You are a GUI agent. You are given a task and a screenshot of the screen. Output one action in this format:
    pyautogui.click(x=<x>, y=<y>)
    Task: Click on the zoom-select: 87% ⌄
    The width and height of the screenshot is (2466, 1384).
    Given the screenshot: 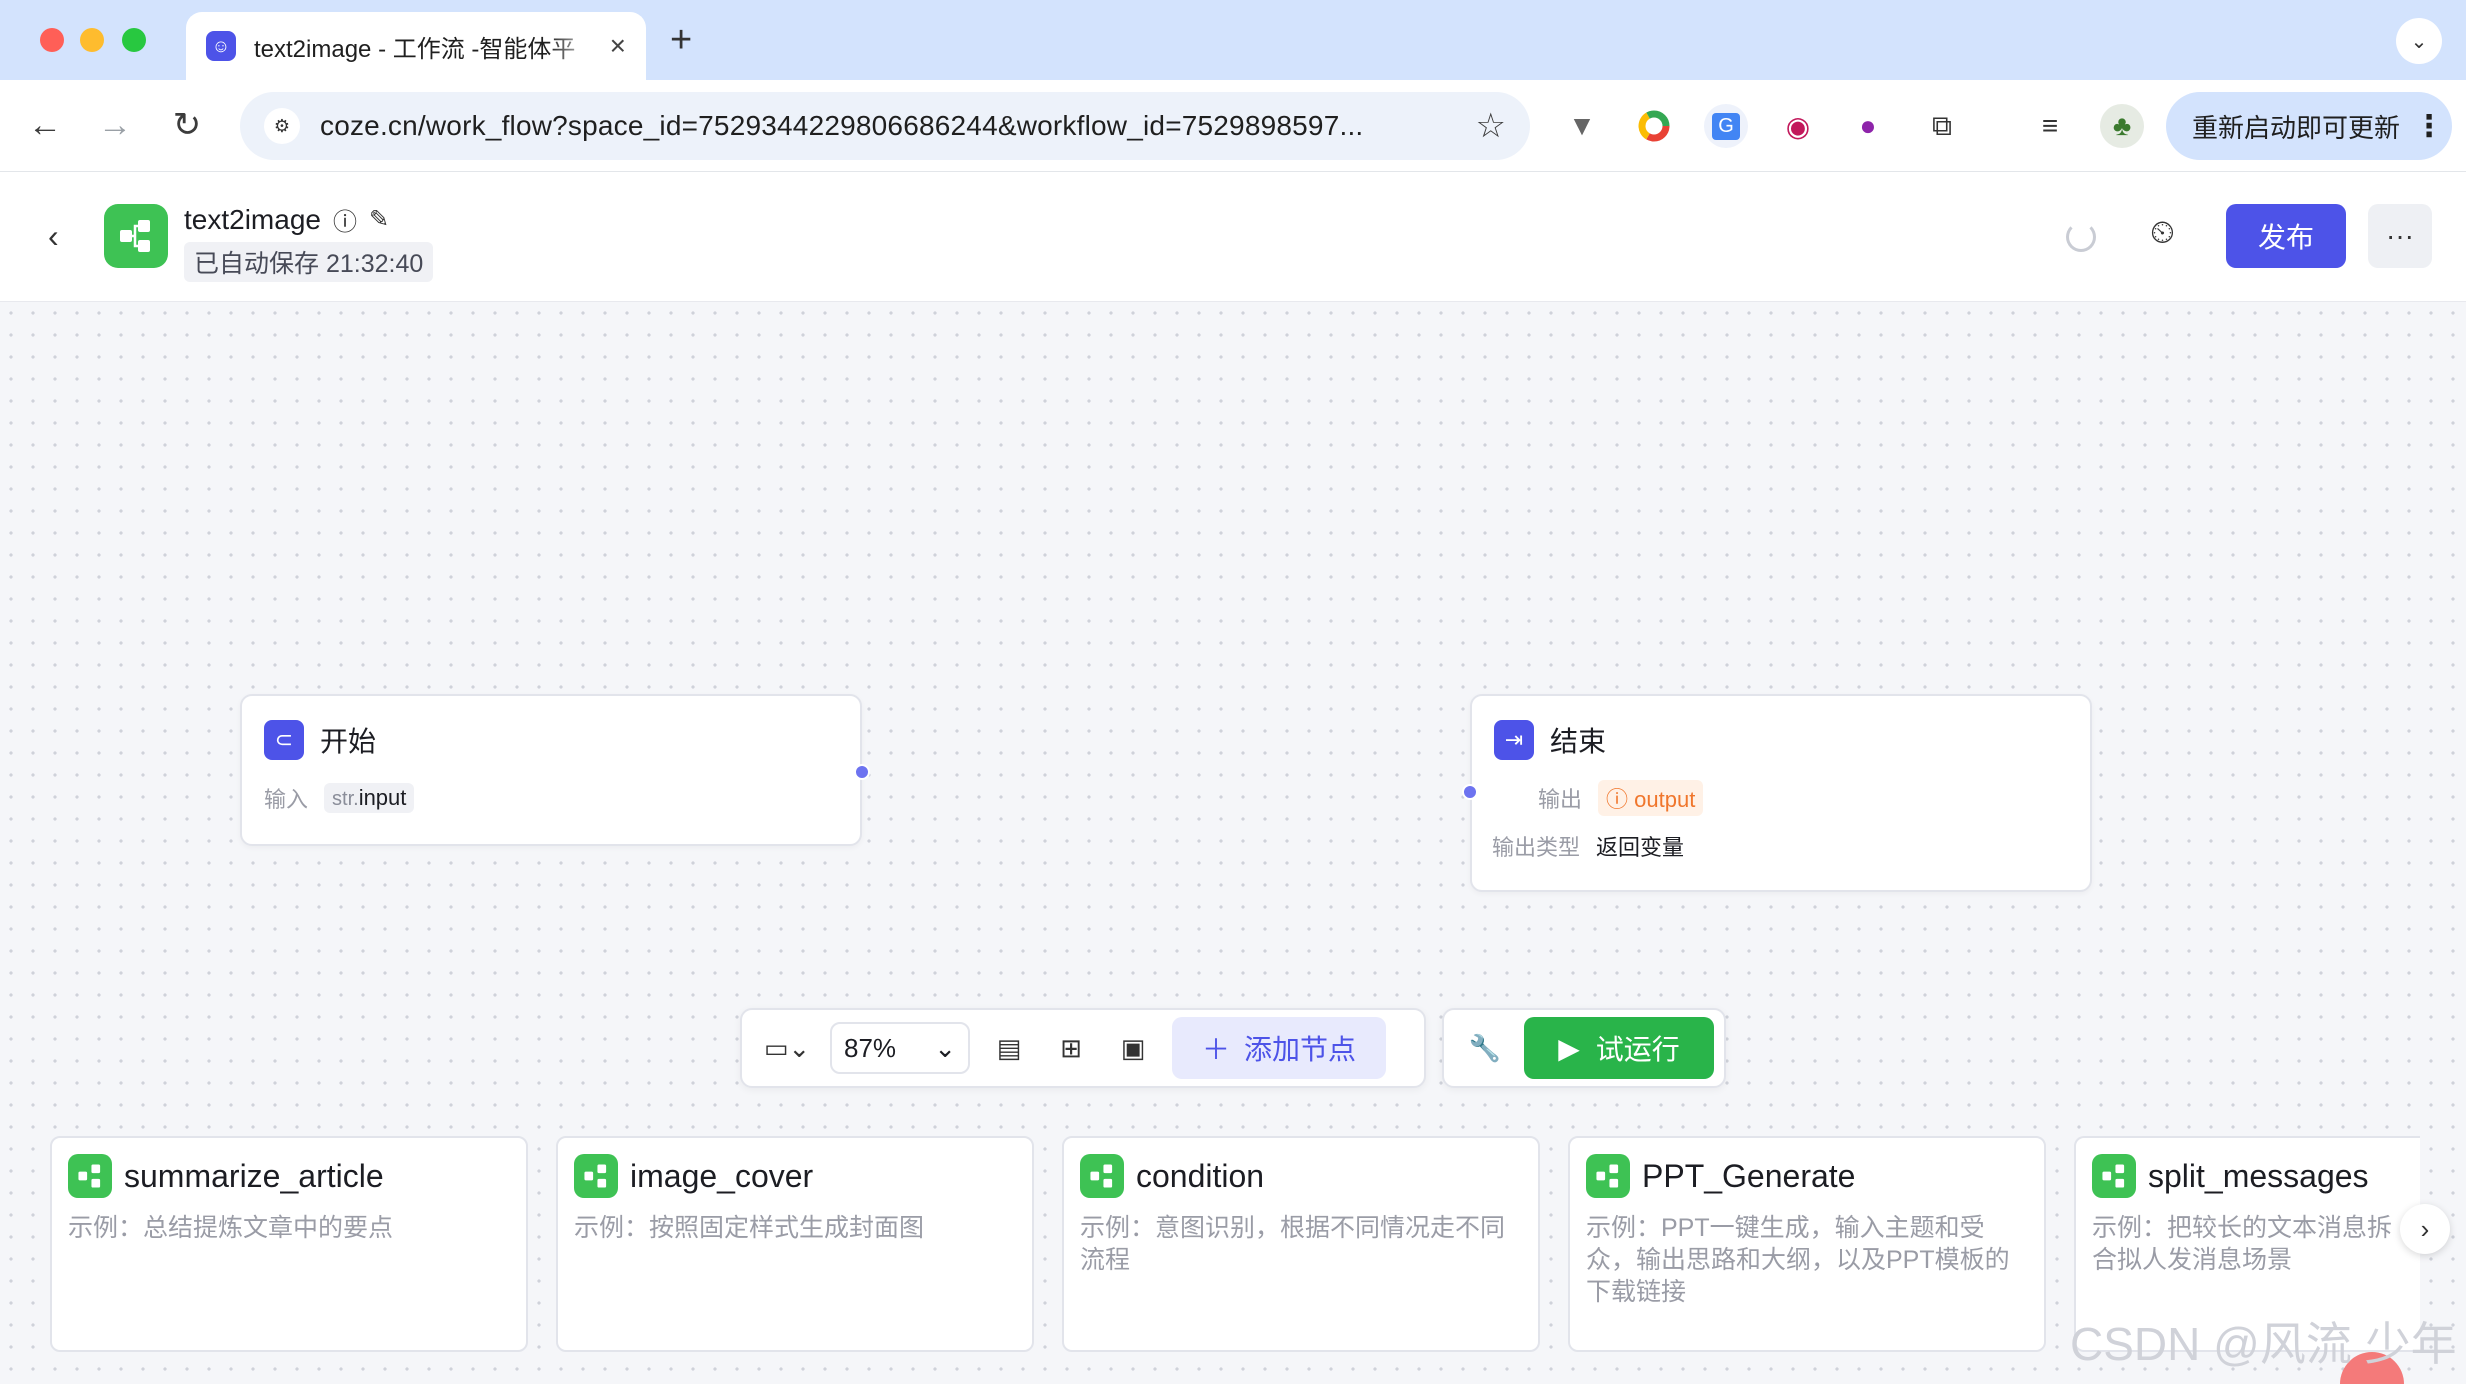 What is the action you would take?
    pyautogui.click(x=900, y=1048)
    